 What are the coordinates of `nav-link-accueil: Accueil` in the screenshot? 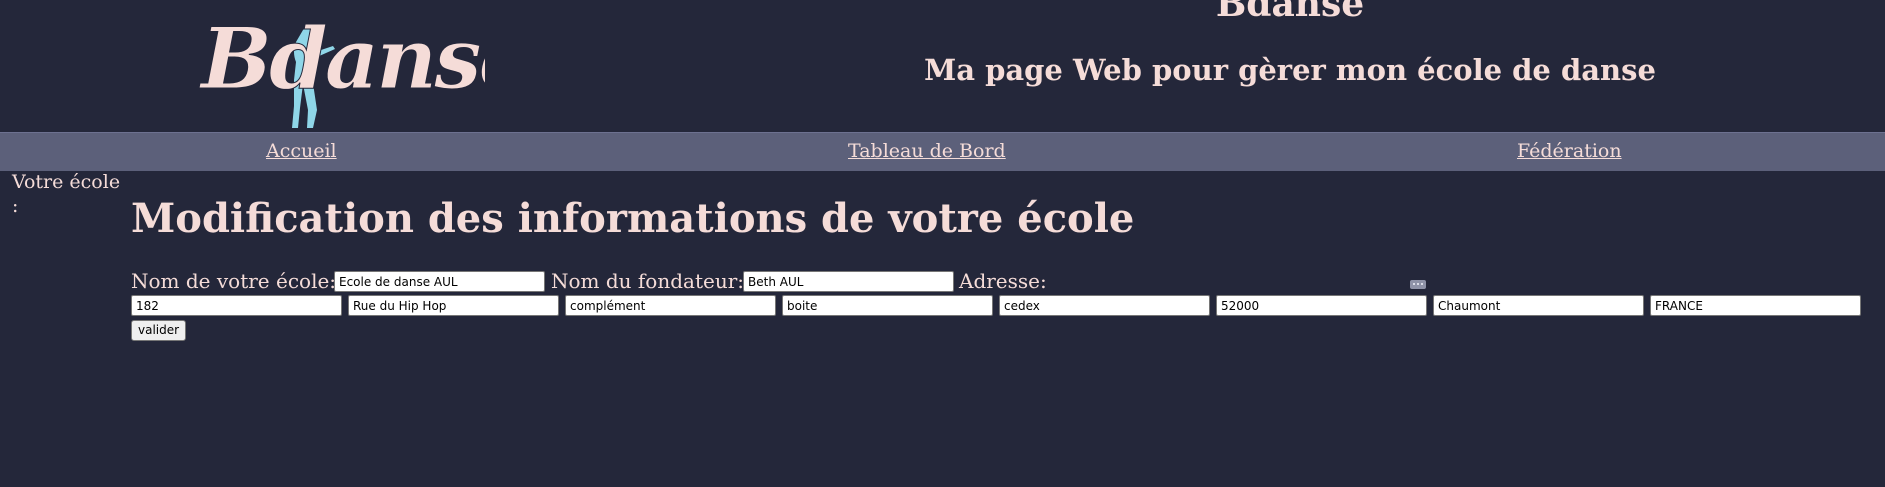 It's located at (301, 151).